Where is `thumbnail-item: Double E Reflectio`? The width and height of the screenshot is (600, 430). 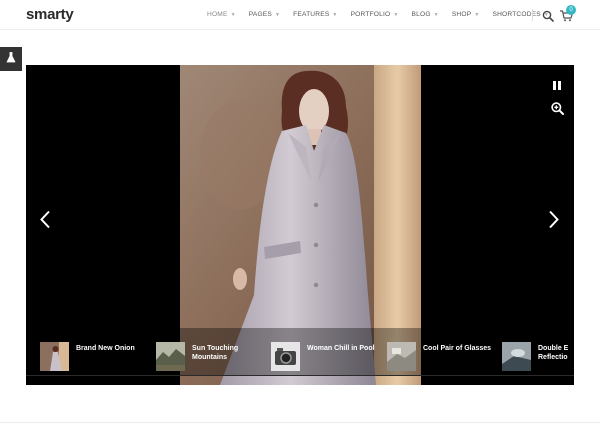
thumbnail-item: Double E Reflectio is located at coordinates (535, 357).